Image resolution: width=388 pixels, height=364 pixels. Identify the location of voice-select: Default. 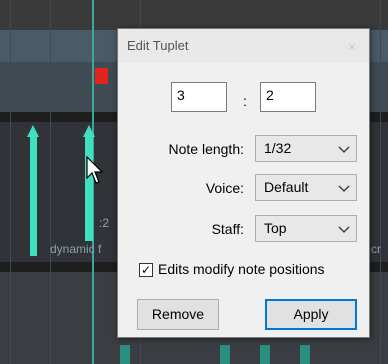
(306, 187).